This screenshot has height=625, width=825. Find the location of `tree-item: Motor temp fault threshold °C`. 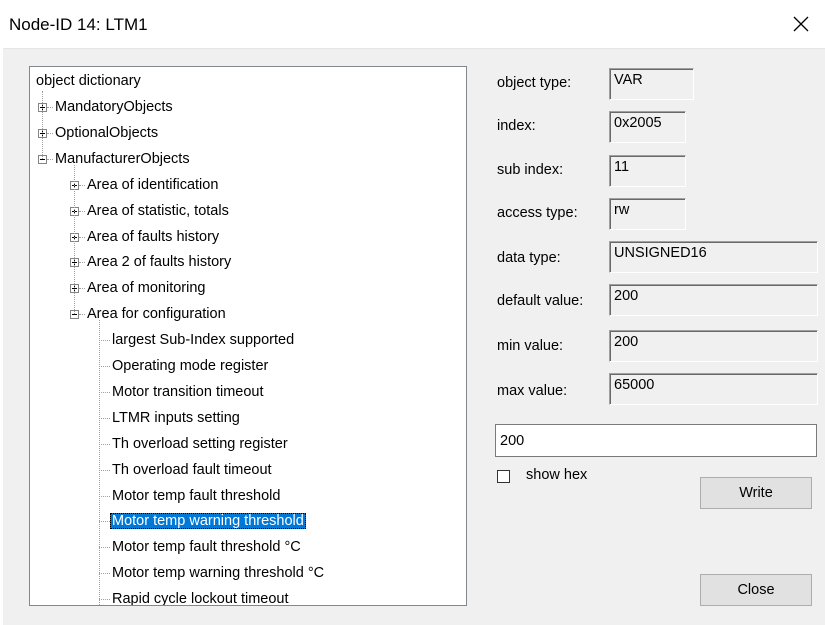

tree-item: Motor temp fault threshold °C is located at coordinates (206, 547).